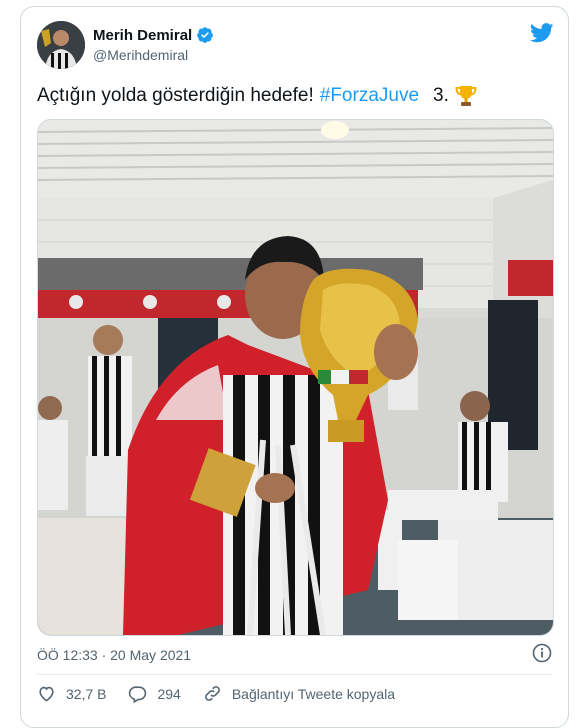 This screenshot has height=728, width=578. Describe the element at coordinates (369, 96) in the screenshot. I see `hashtag-link: #ForzaJuve` at that location.